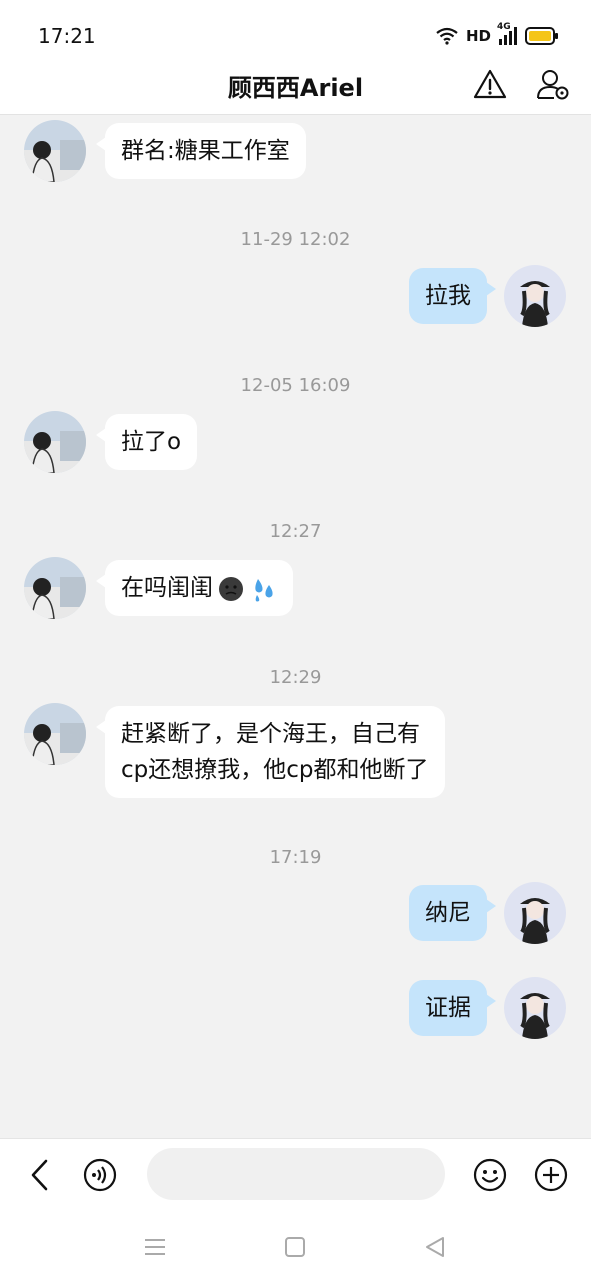 This screenshot has height=1280, width=591. What do you see at coordinates (270, 734) in the screenshot?
I see `message-line: 赶紧断了，是个海王，自己有` at bounding box center [270, 734].